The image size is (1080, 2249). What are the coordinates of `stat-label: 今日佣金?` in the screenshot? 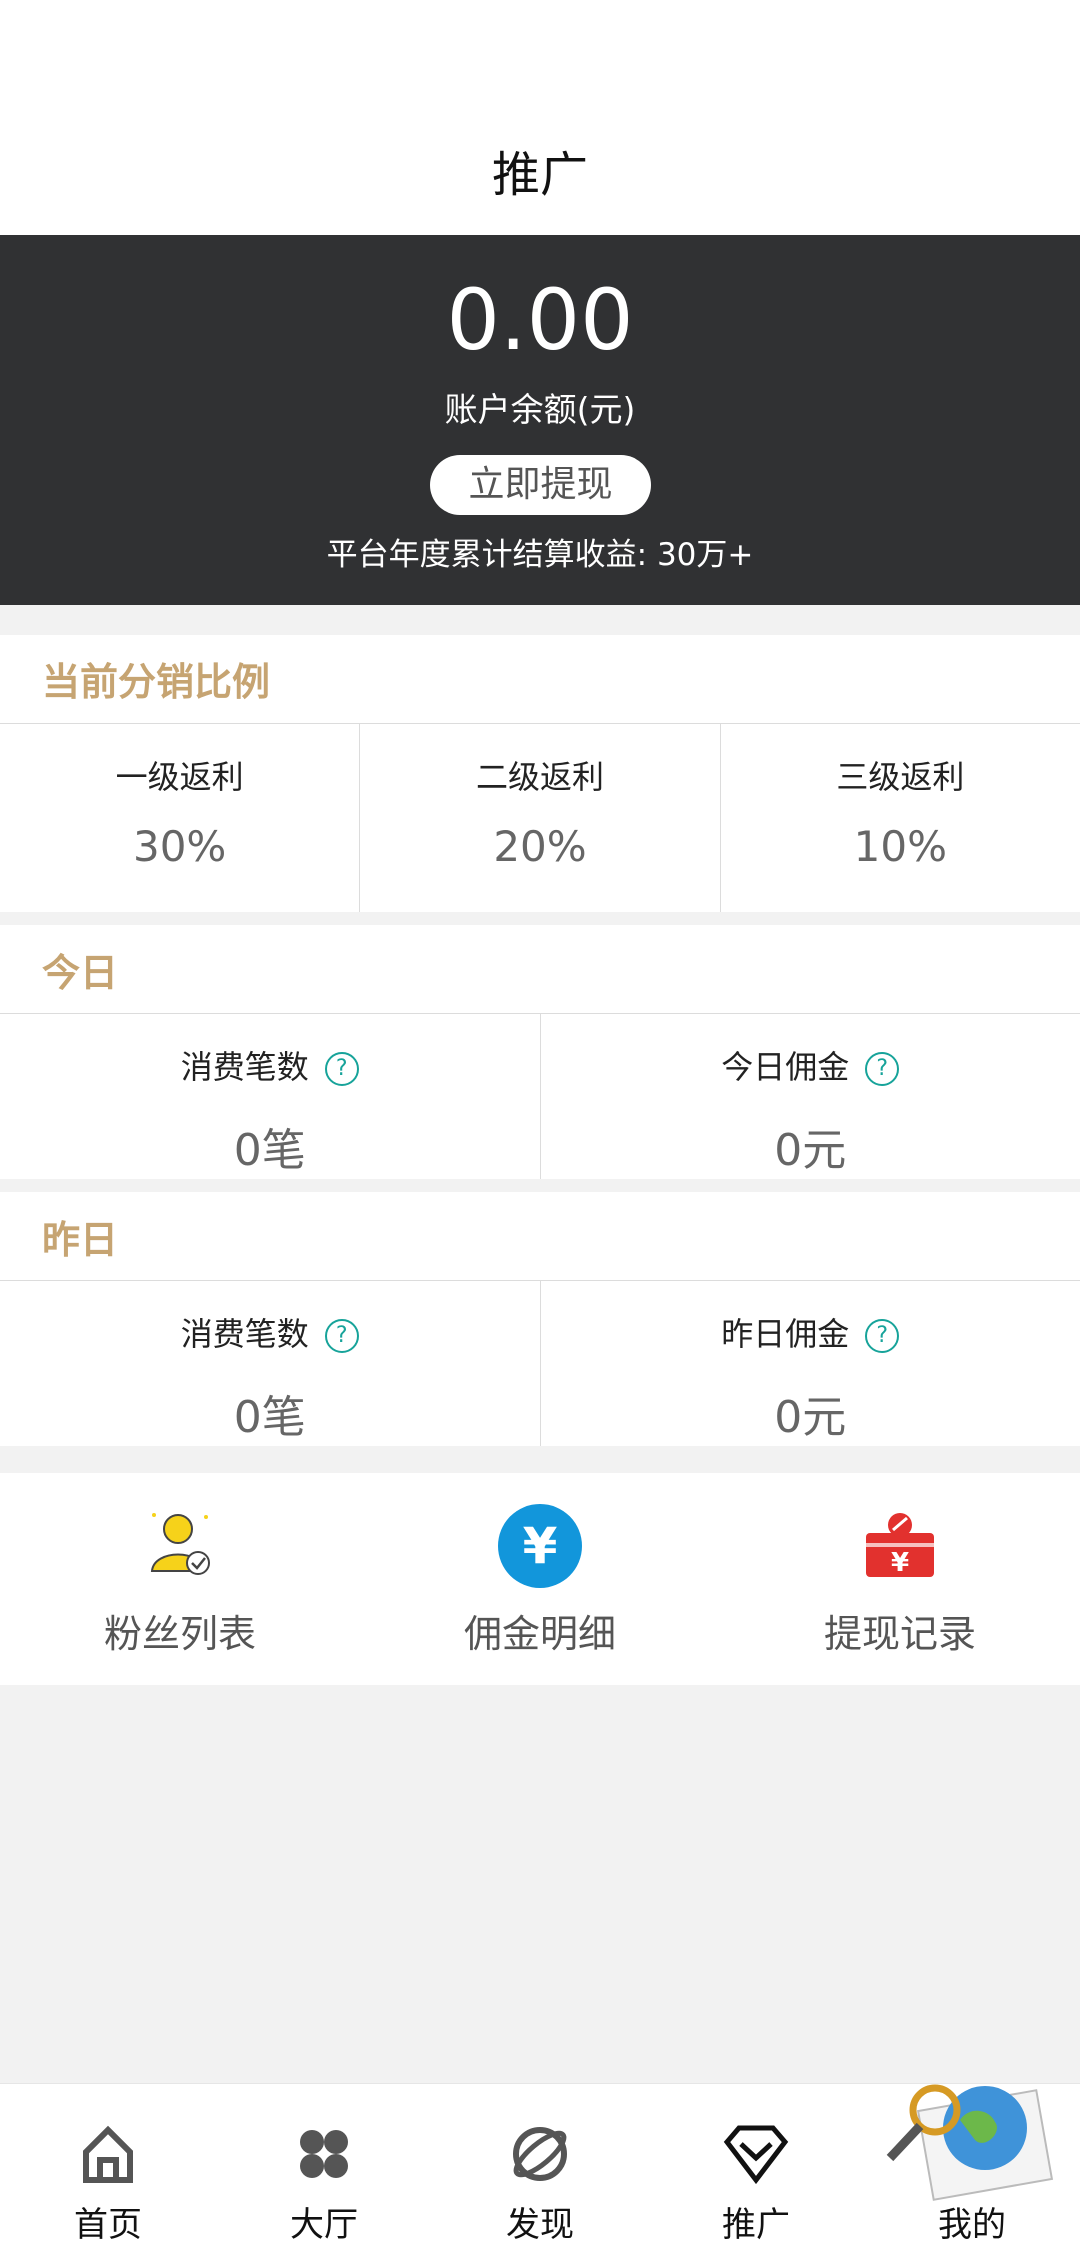 It's located at (810, 1065).